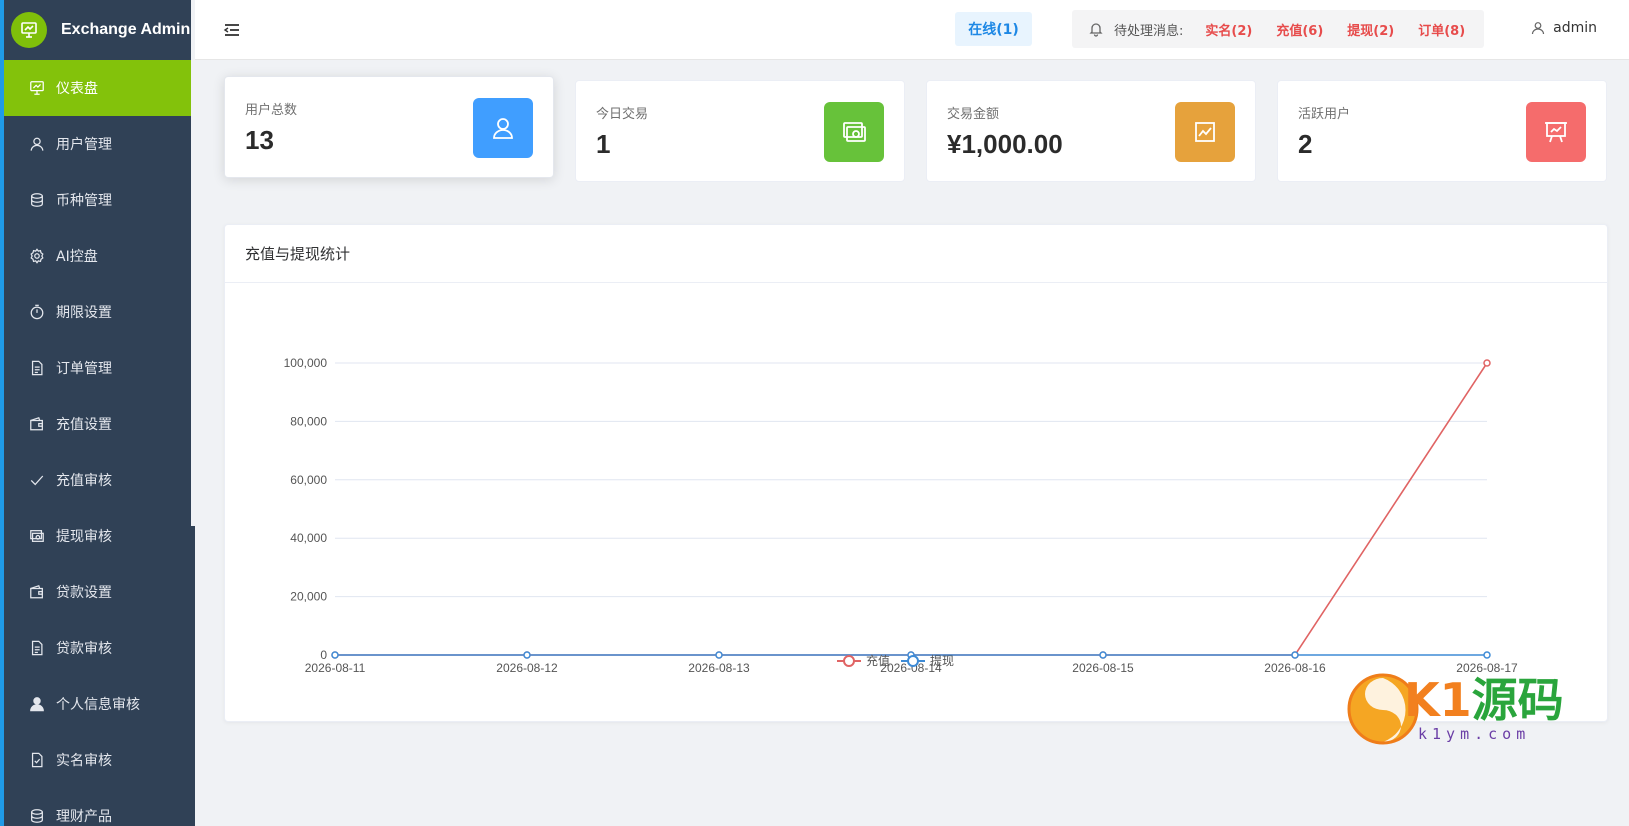 The height and width of the screenshot is (826, 1629). I want to click on y-tick-label: 60,000, so click(308, 480).